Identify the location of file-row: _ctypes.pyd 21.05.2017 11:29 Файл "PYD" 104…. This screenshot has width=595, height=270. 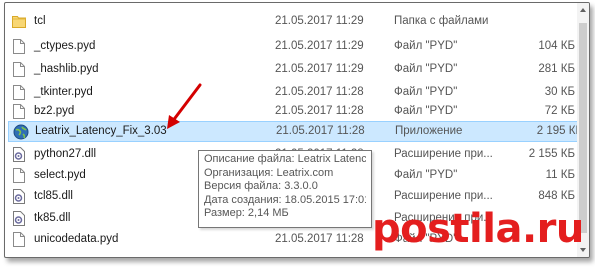
(290, 46).